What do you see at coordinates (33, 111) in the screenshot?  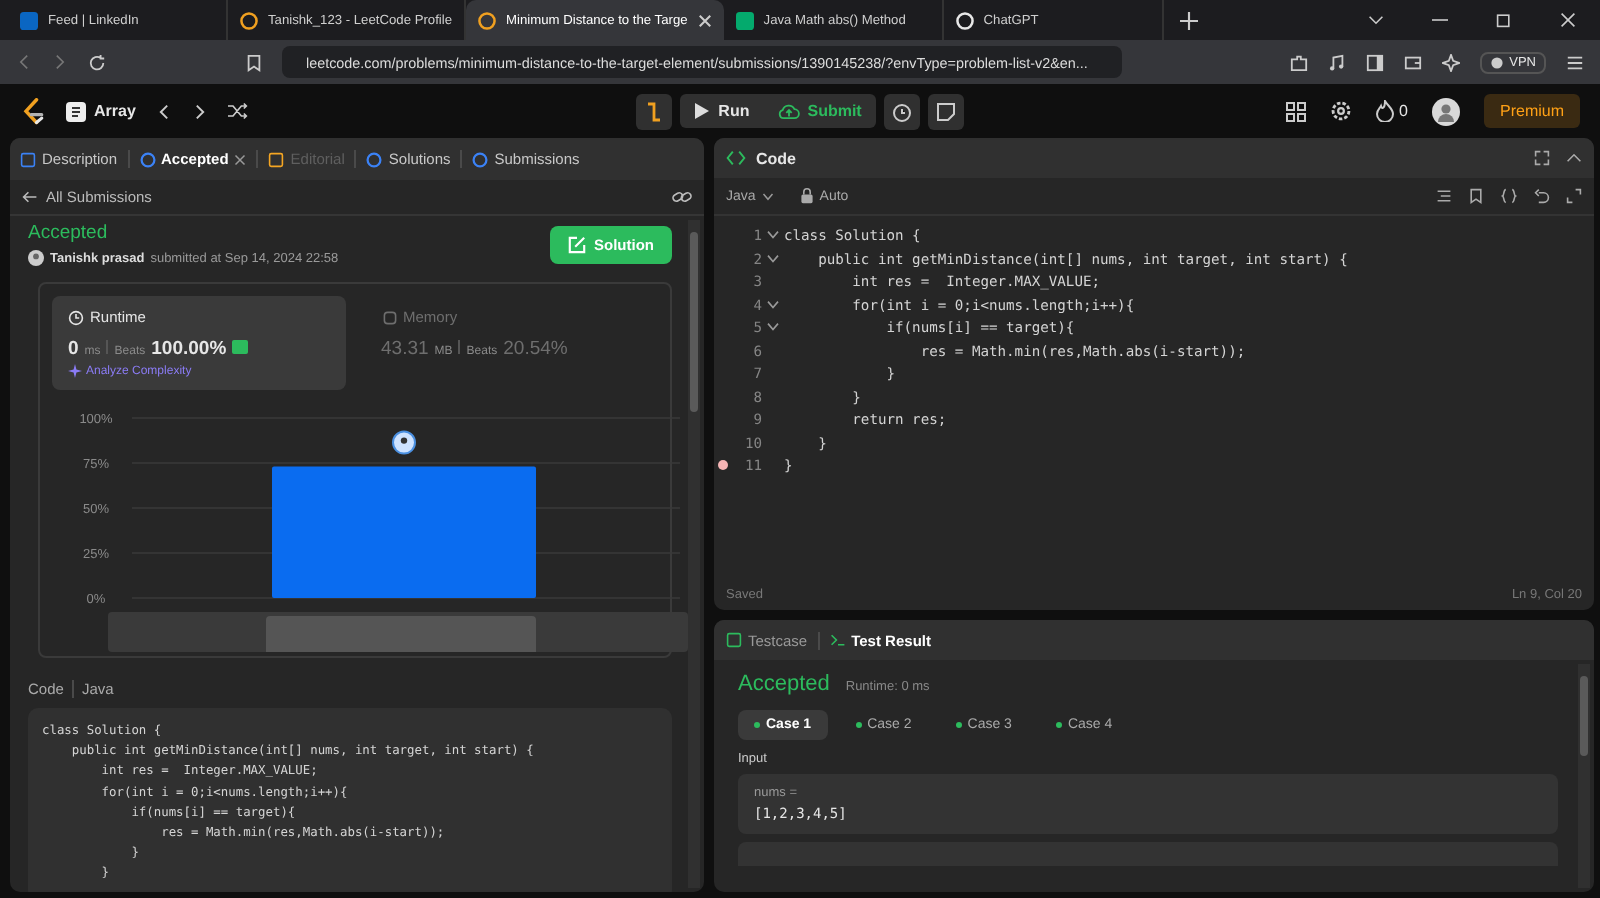 I see `logo-icon` at bounding box center [33, 111].